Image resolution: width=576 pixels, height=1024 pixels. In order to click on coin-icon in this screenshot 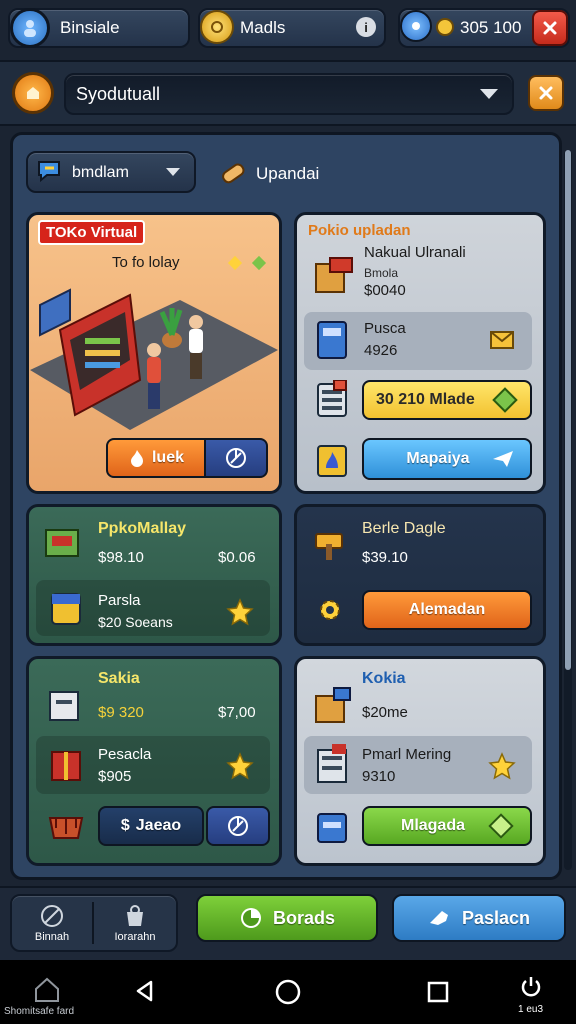, I will do `click(445, 27)`.